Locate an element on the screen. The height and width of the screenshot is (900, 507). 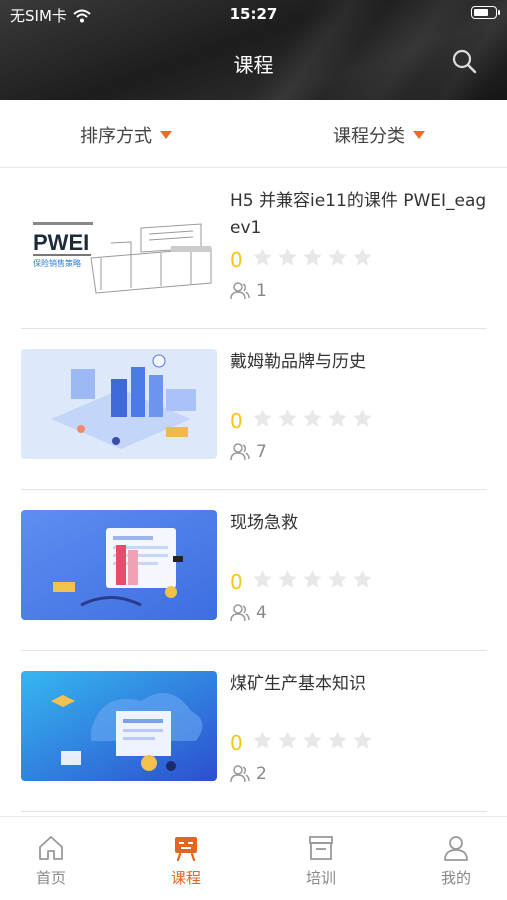
learner-count: 4 is located at coordinates (248, 613).